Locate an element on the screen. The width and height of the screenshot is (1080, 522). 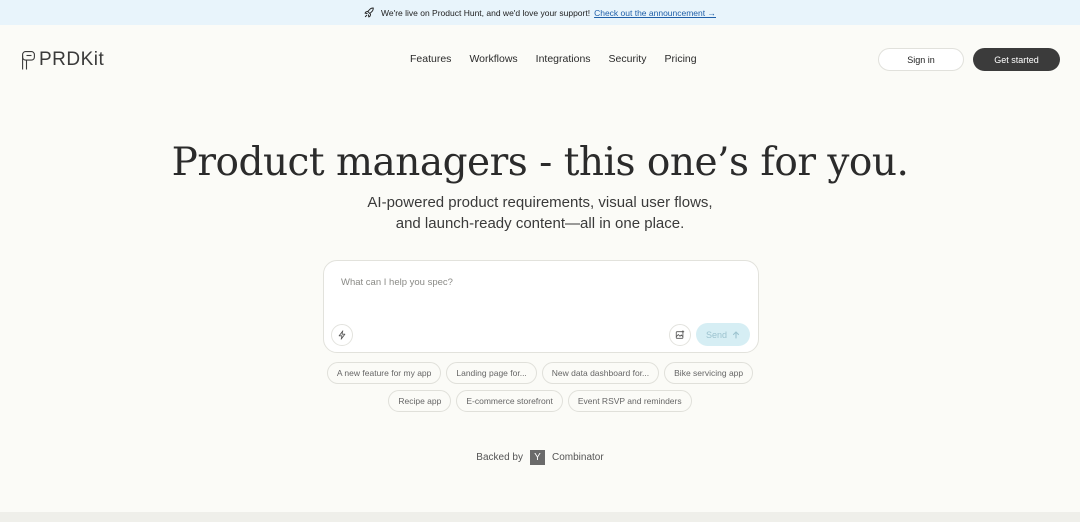
nav-link-integrations: Integrations is located at coordinates (563, 59).